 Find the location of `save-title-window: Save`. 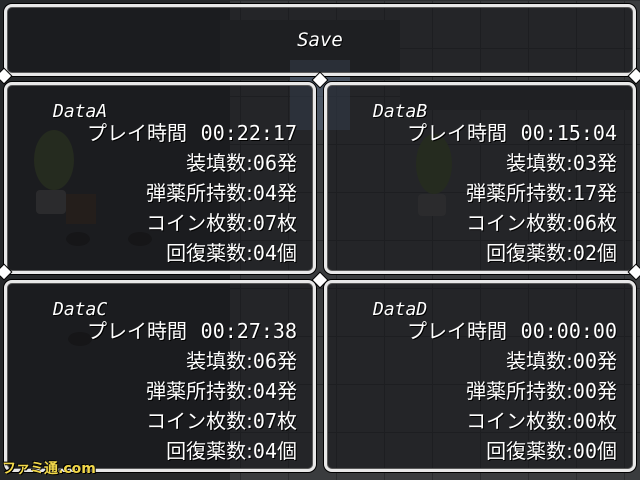

save-title-window: Save is located at coordinates (320, 40).